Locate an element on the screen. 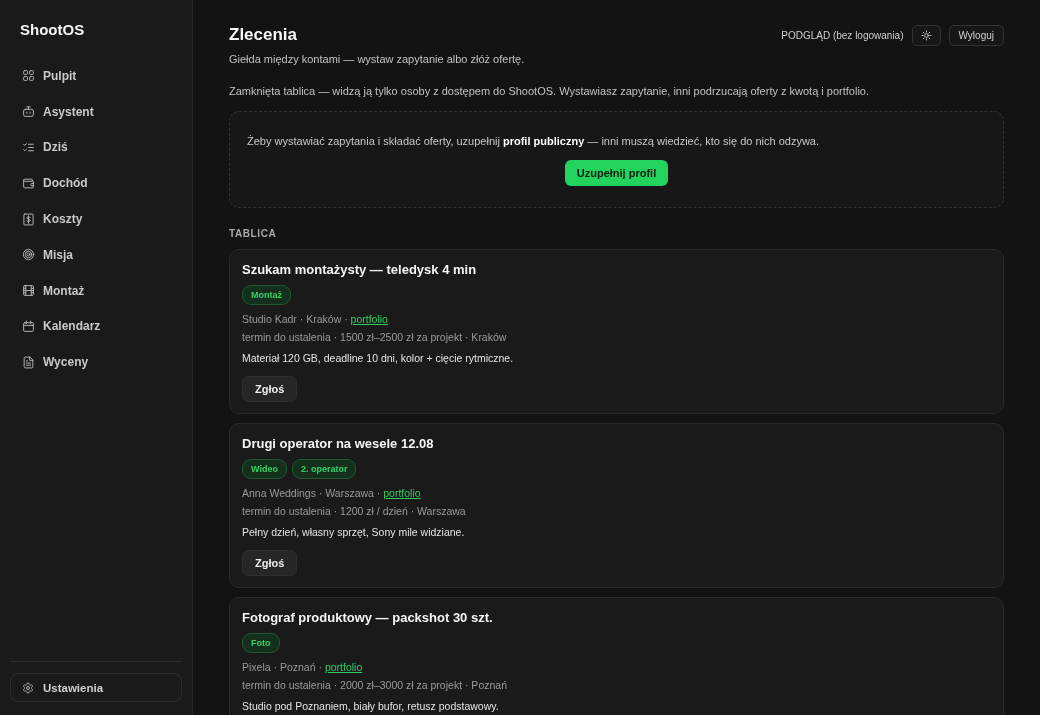 The height and width of the screenshot is (715, 1040). theme-toggle-button is located at coordinates (926, 35).